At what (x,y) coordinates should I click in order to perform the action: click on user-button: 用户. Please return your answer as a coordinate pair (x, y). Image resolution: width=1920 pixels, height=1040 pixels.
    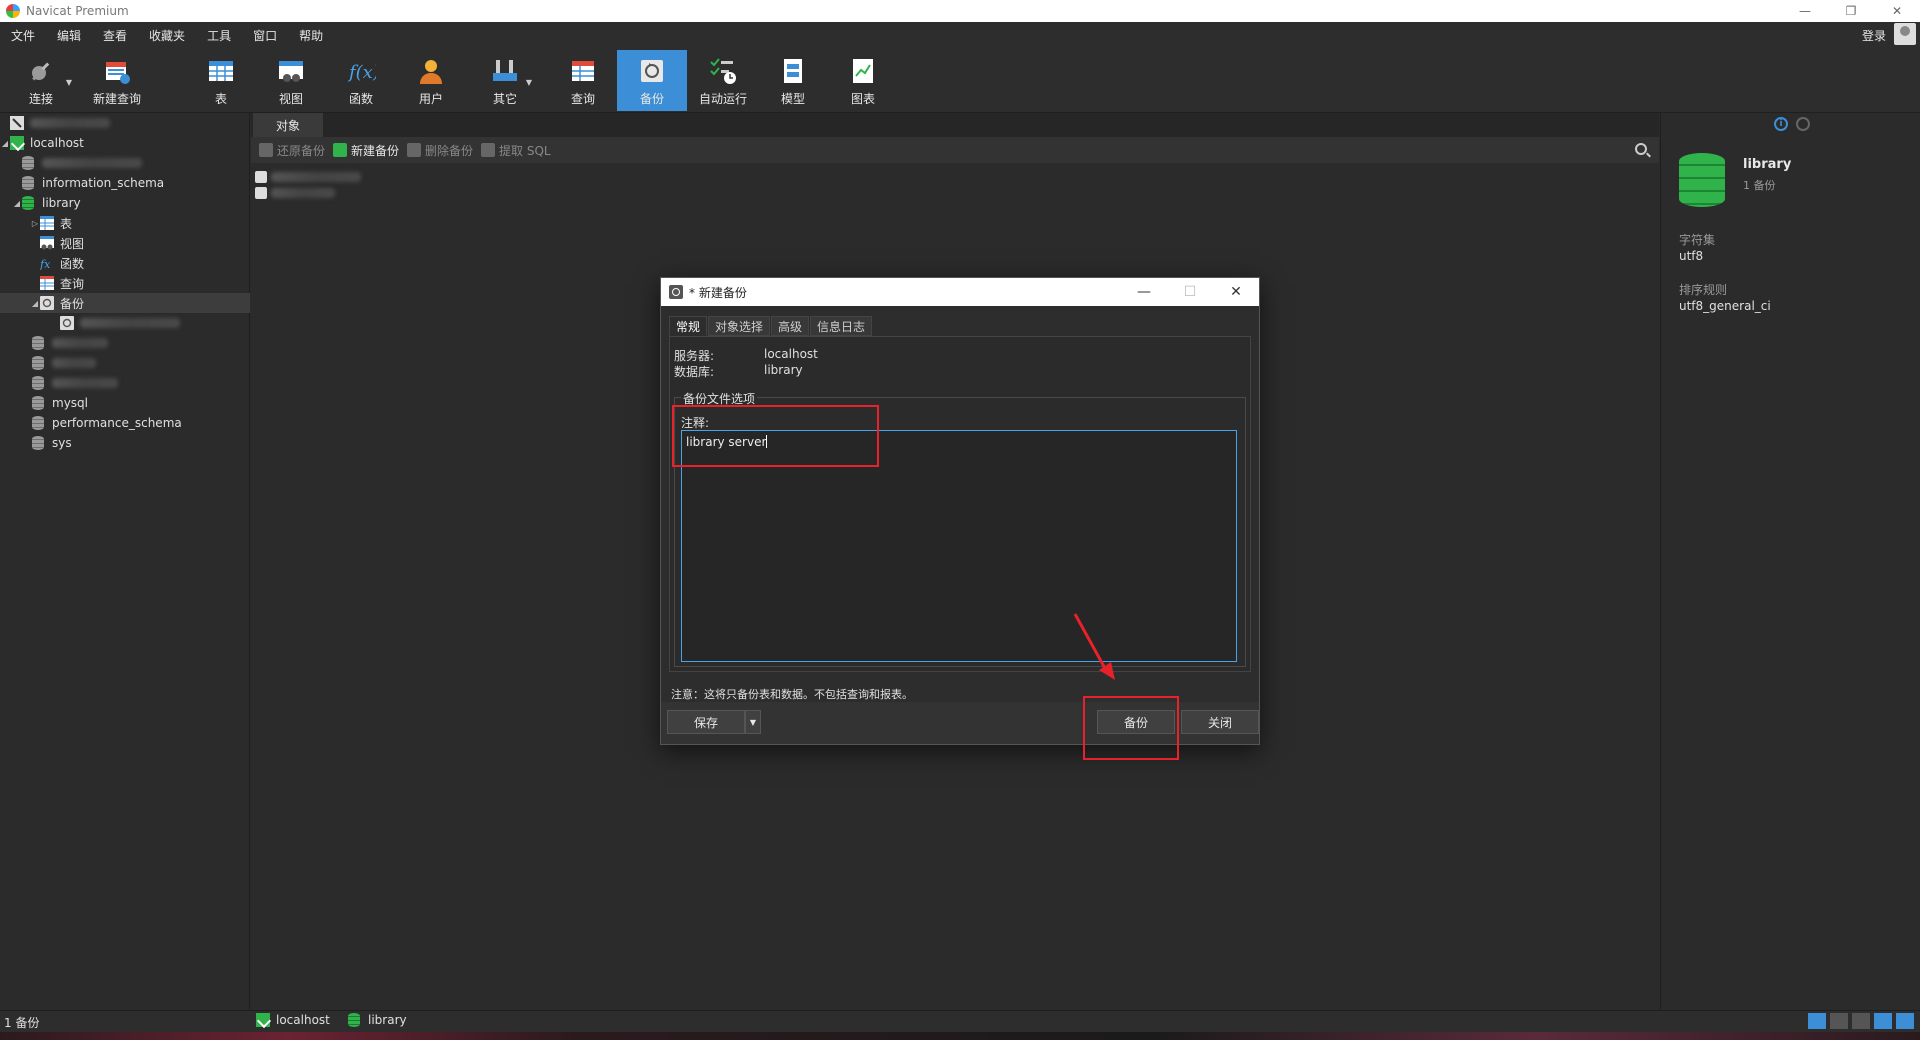
    Looking at the image, I should click on (431, 80).